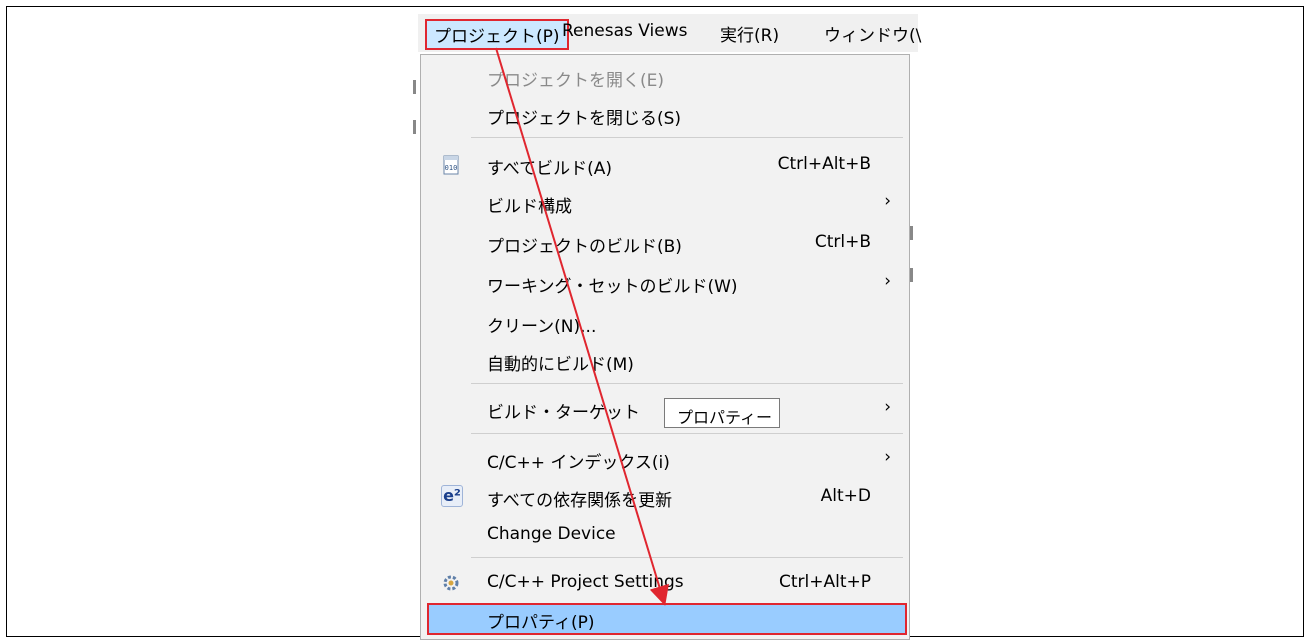 The width and height of the screenshot is (1312, 643). I want to click on menu-item-label: プロジェクトのビルド(B), so click(584, 247).